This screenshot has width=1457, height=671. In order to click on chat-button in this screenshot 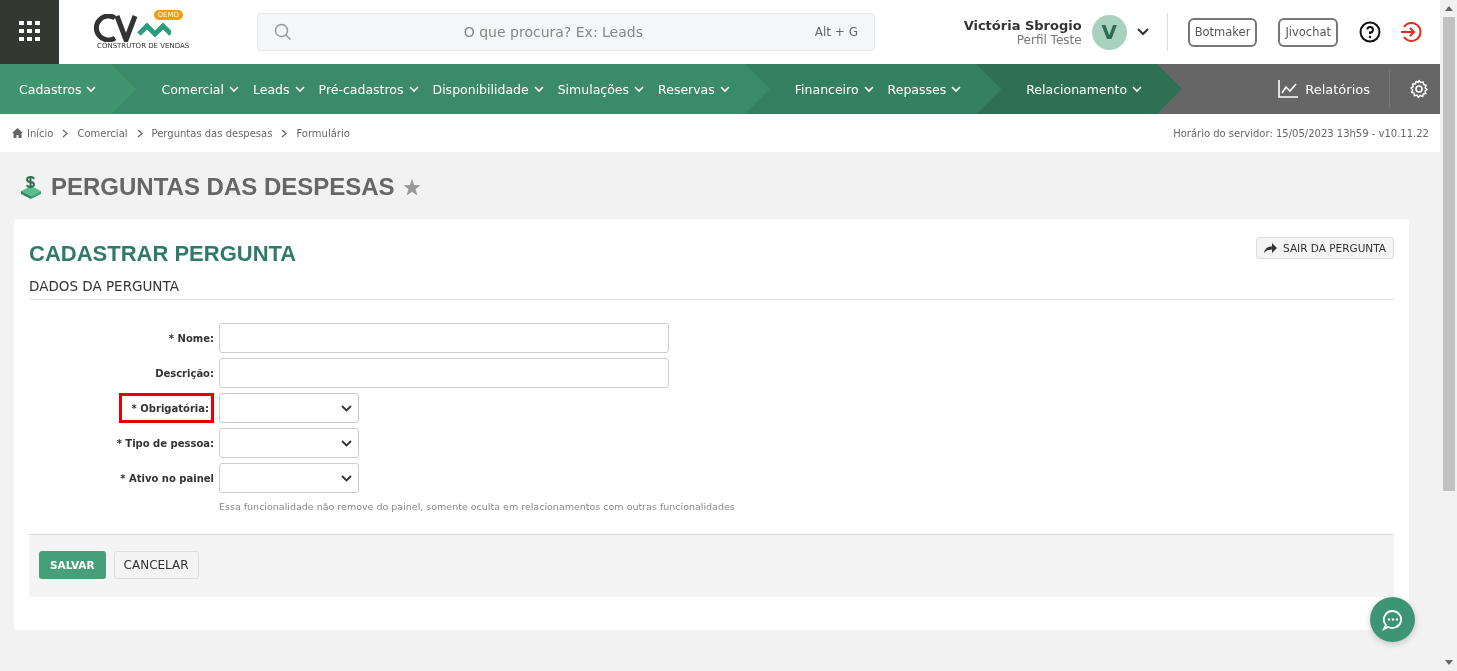, I will do `click(1392, 619)`.